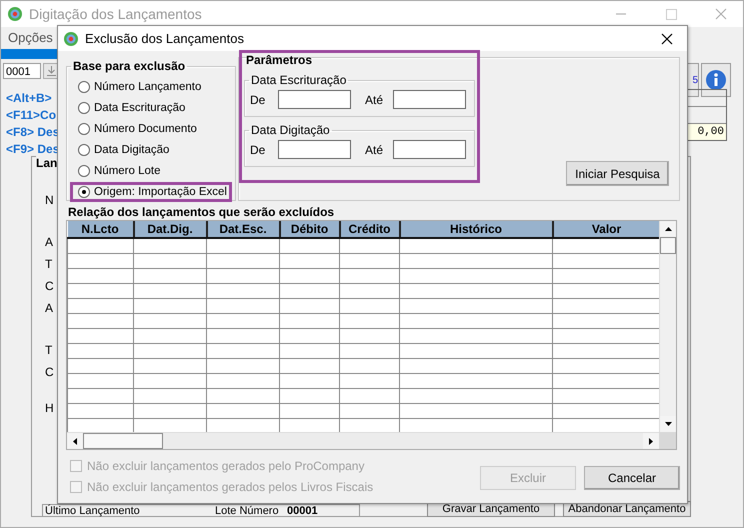 This screenshot has height=528, width=744. What do you see at coordinates (49, 409) in the screenshot?
I see `field-label: H` at bounding box center [49, 409].